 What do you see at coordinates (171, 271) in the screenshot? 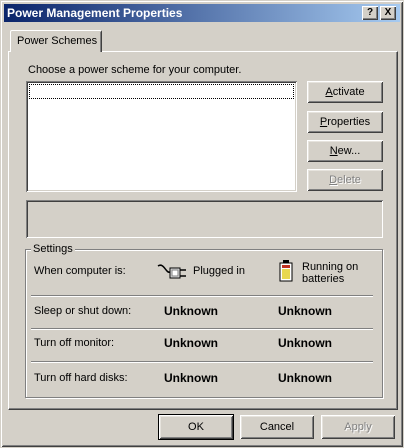
I see `plug-icon` at bounding box center [171, 271].